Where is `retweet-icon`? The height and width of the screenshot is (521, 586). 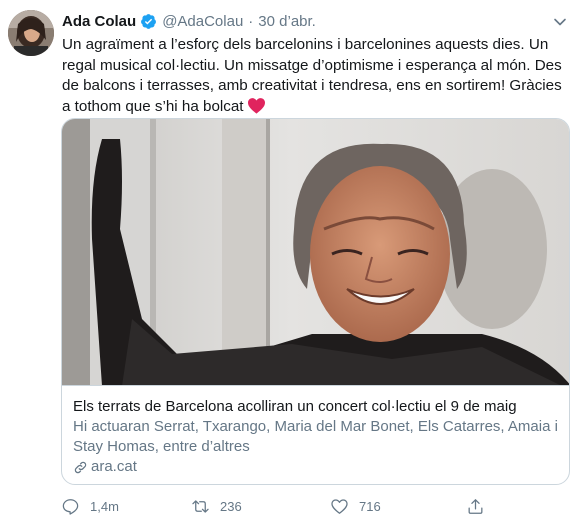 retweet-icon is located at coordinates (200, 506).